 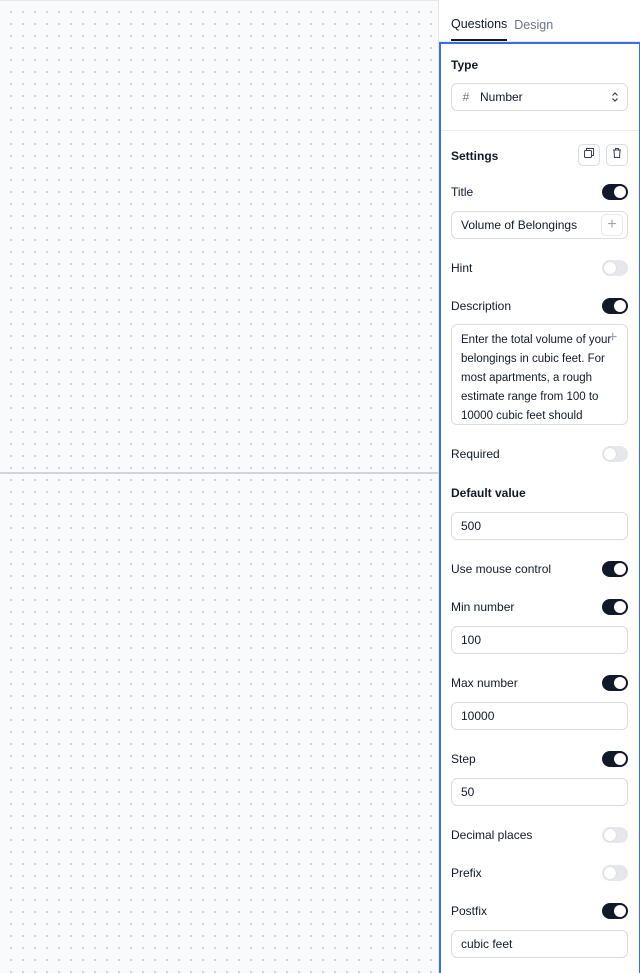 What do you see at coordinates (540, 130) in the screenshot?
I see `section-divider` at bounding box center [540, 130].